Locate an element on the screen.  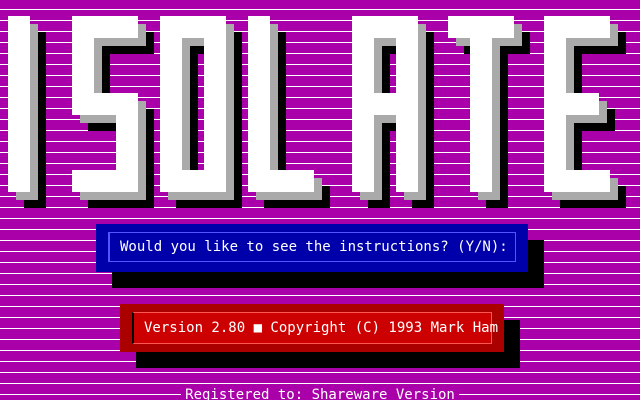
registration-line: Registered to: Shareware Version is located at coordinates (320, 392).